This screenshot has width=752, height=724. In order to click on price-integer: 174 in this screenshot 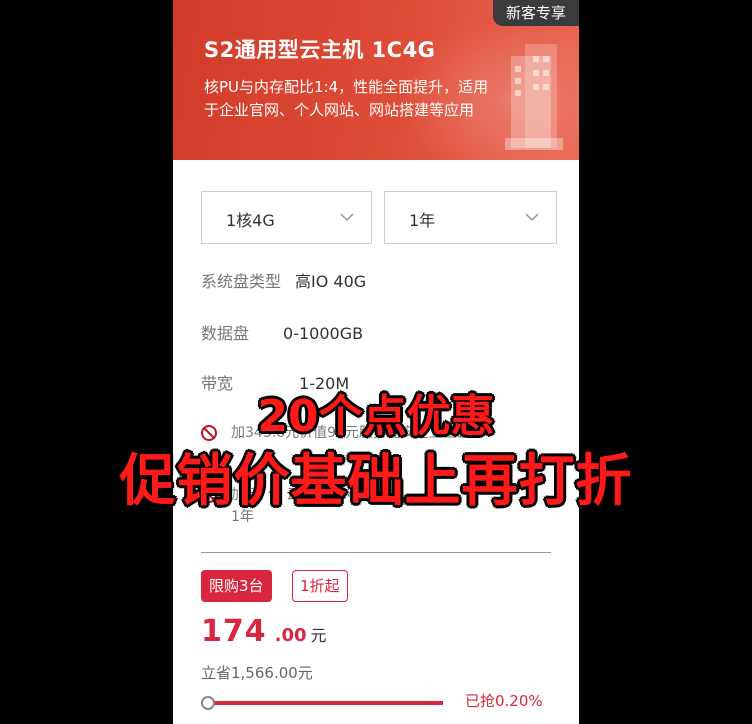, I will do `click(234, 631)`.